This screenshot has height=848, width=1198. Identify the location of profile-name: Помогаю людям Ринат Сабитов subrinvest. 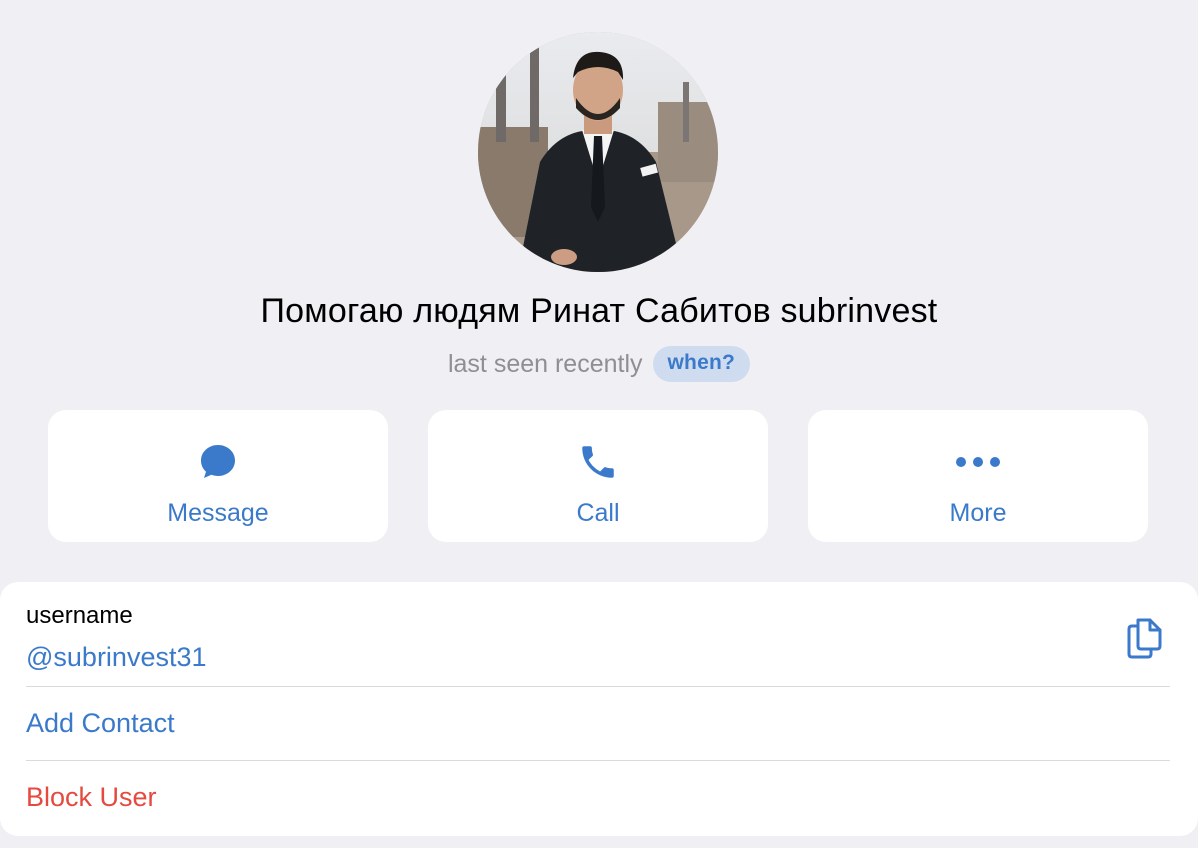
(599, 311).